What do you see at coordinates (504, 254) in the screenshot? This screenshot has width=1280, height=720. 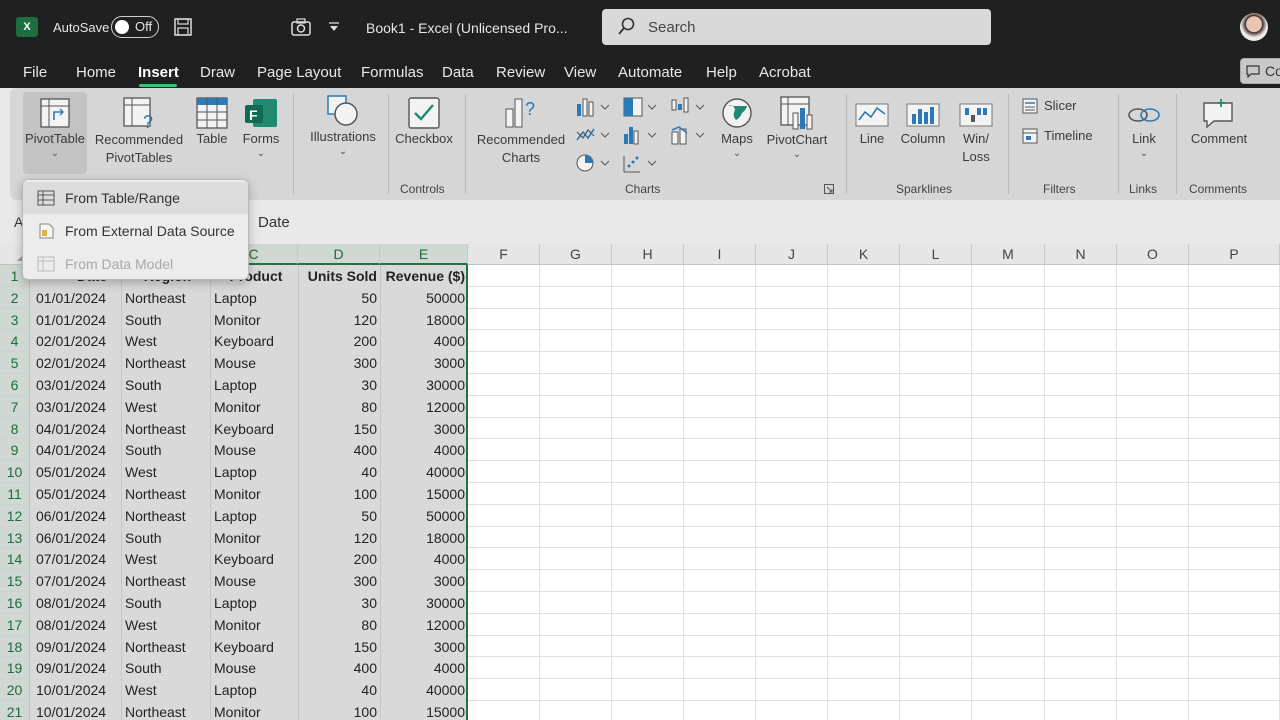 I see `column-header-f: F` at bounding box center [504, 254].